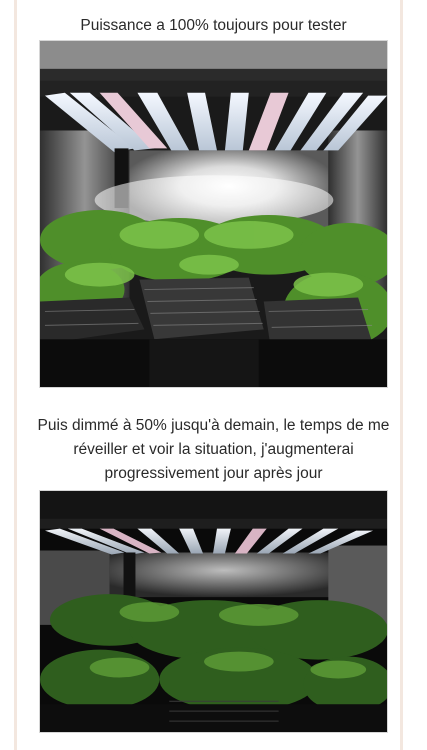  I want to click on page-edge-left, so click(15, 375).